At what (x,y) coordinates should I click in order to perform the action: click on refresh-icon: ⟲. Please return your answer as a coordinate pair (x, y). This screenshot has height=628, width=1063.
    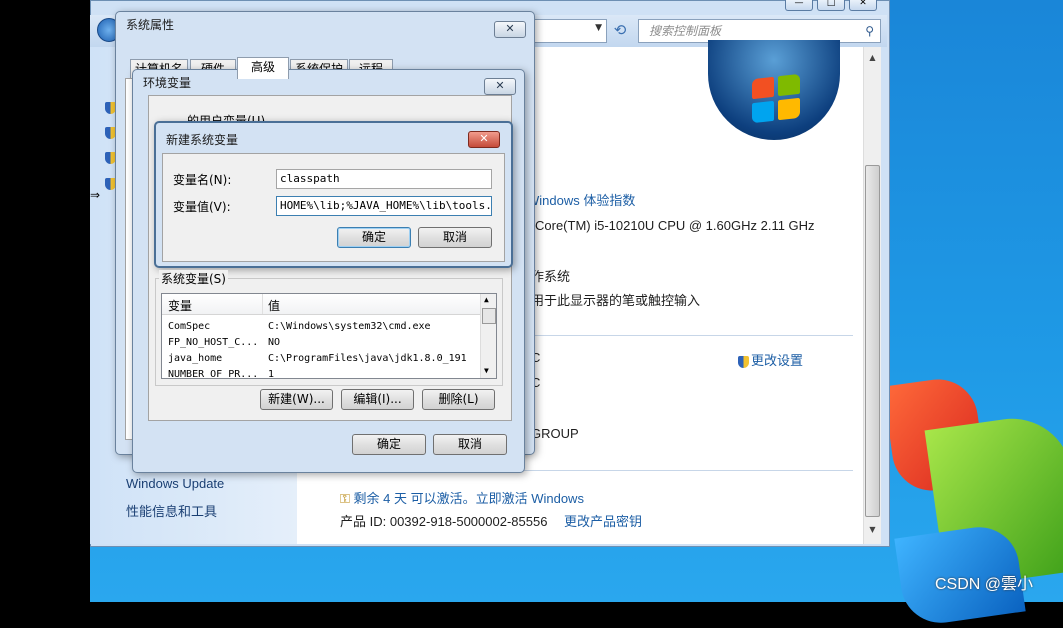
    Looking at the image, I should click on (620, 30).